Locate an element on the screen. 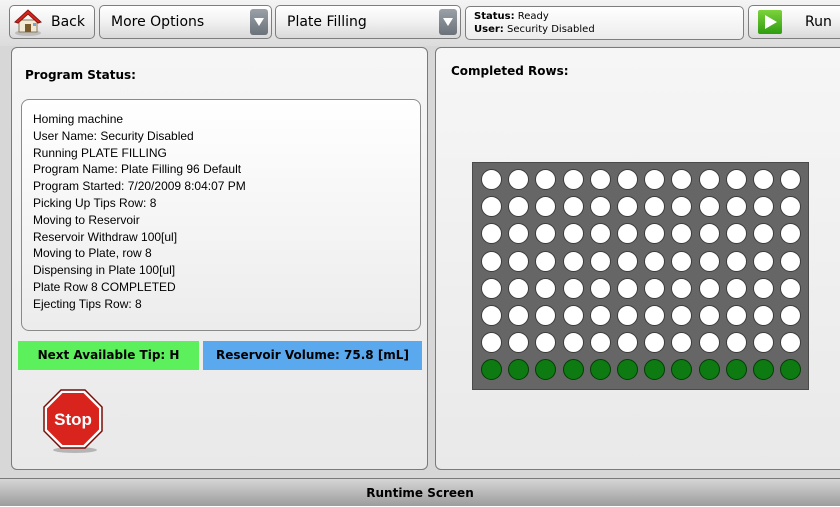 The width and height of the screenshot is (840, 507). more-options-label: More Options is located at coordinates (158, 22).